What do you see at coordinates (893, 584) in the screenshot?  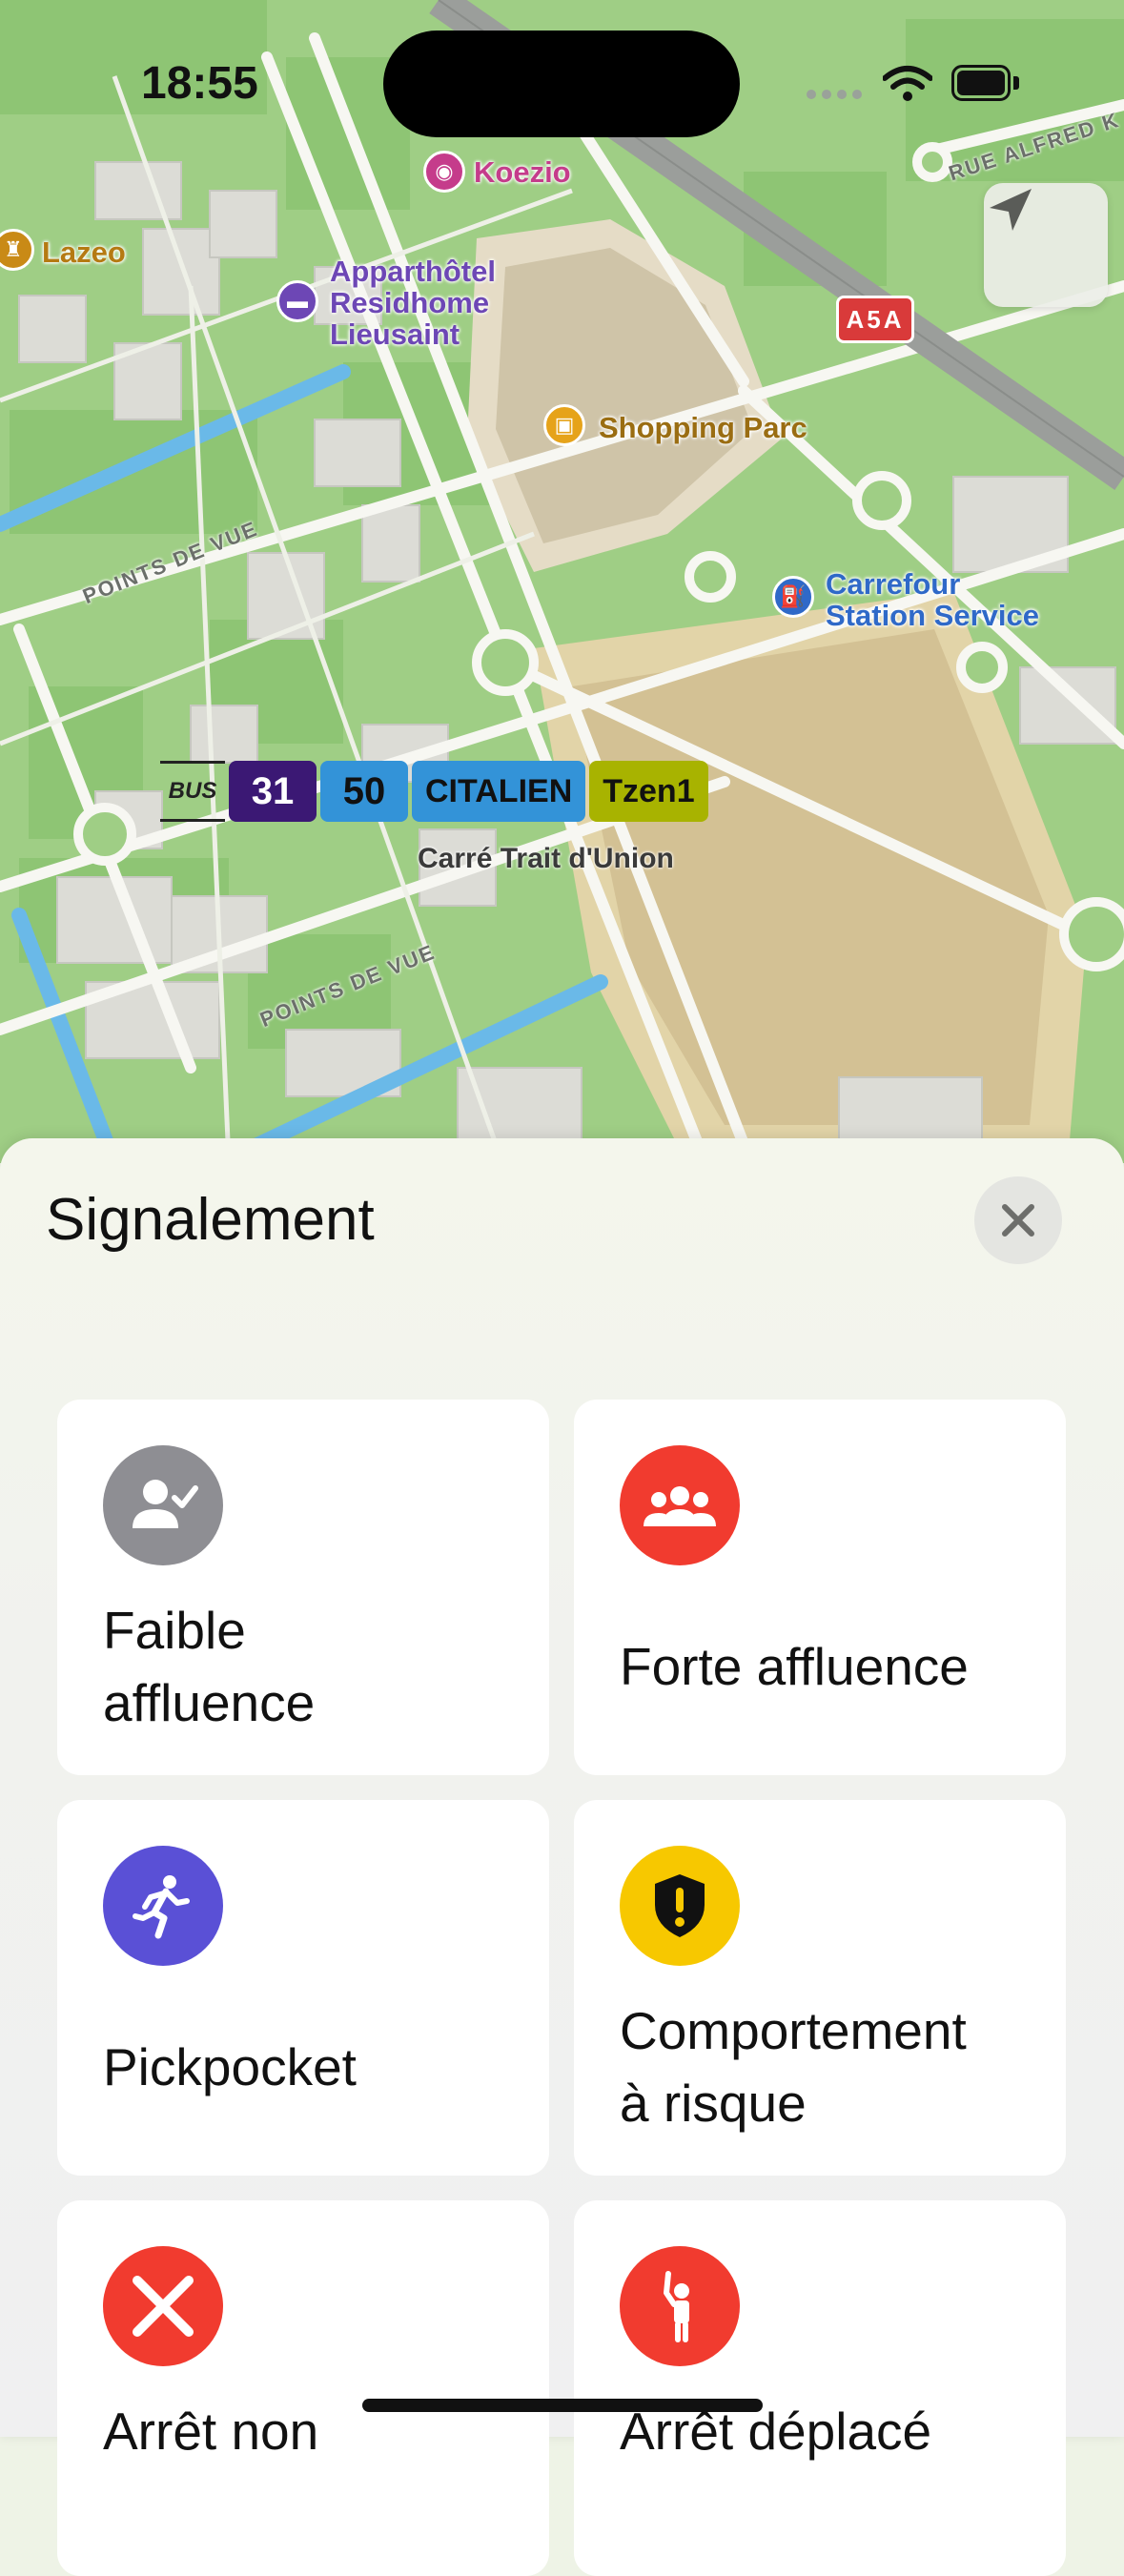 I see `poi-carrefour-line1: Carrefour` at bounding box center [893, 584].